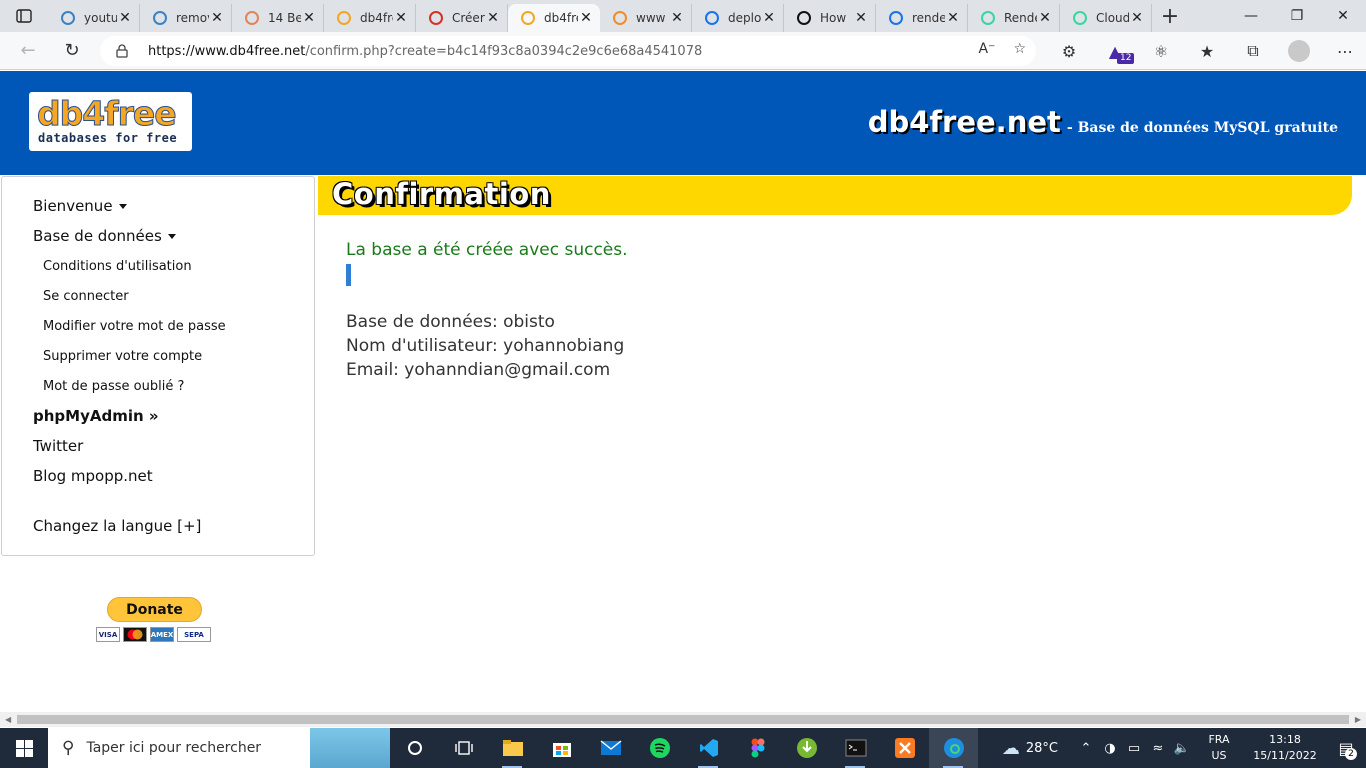 The width and height of the screenshot is (1366, 768). What do you see at coordinates (8, 719) in the screenshot?
I see `scroll-left-icon: ◀` at bounding box center [8, 719].